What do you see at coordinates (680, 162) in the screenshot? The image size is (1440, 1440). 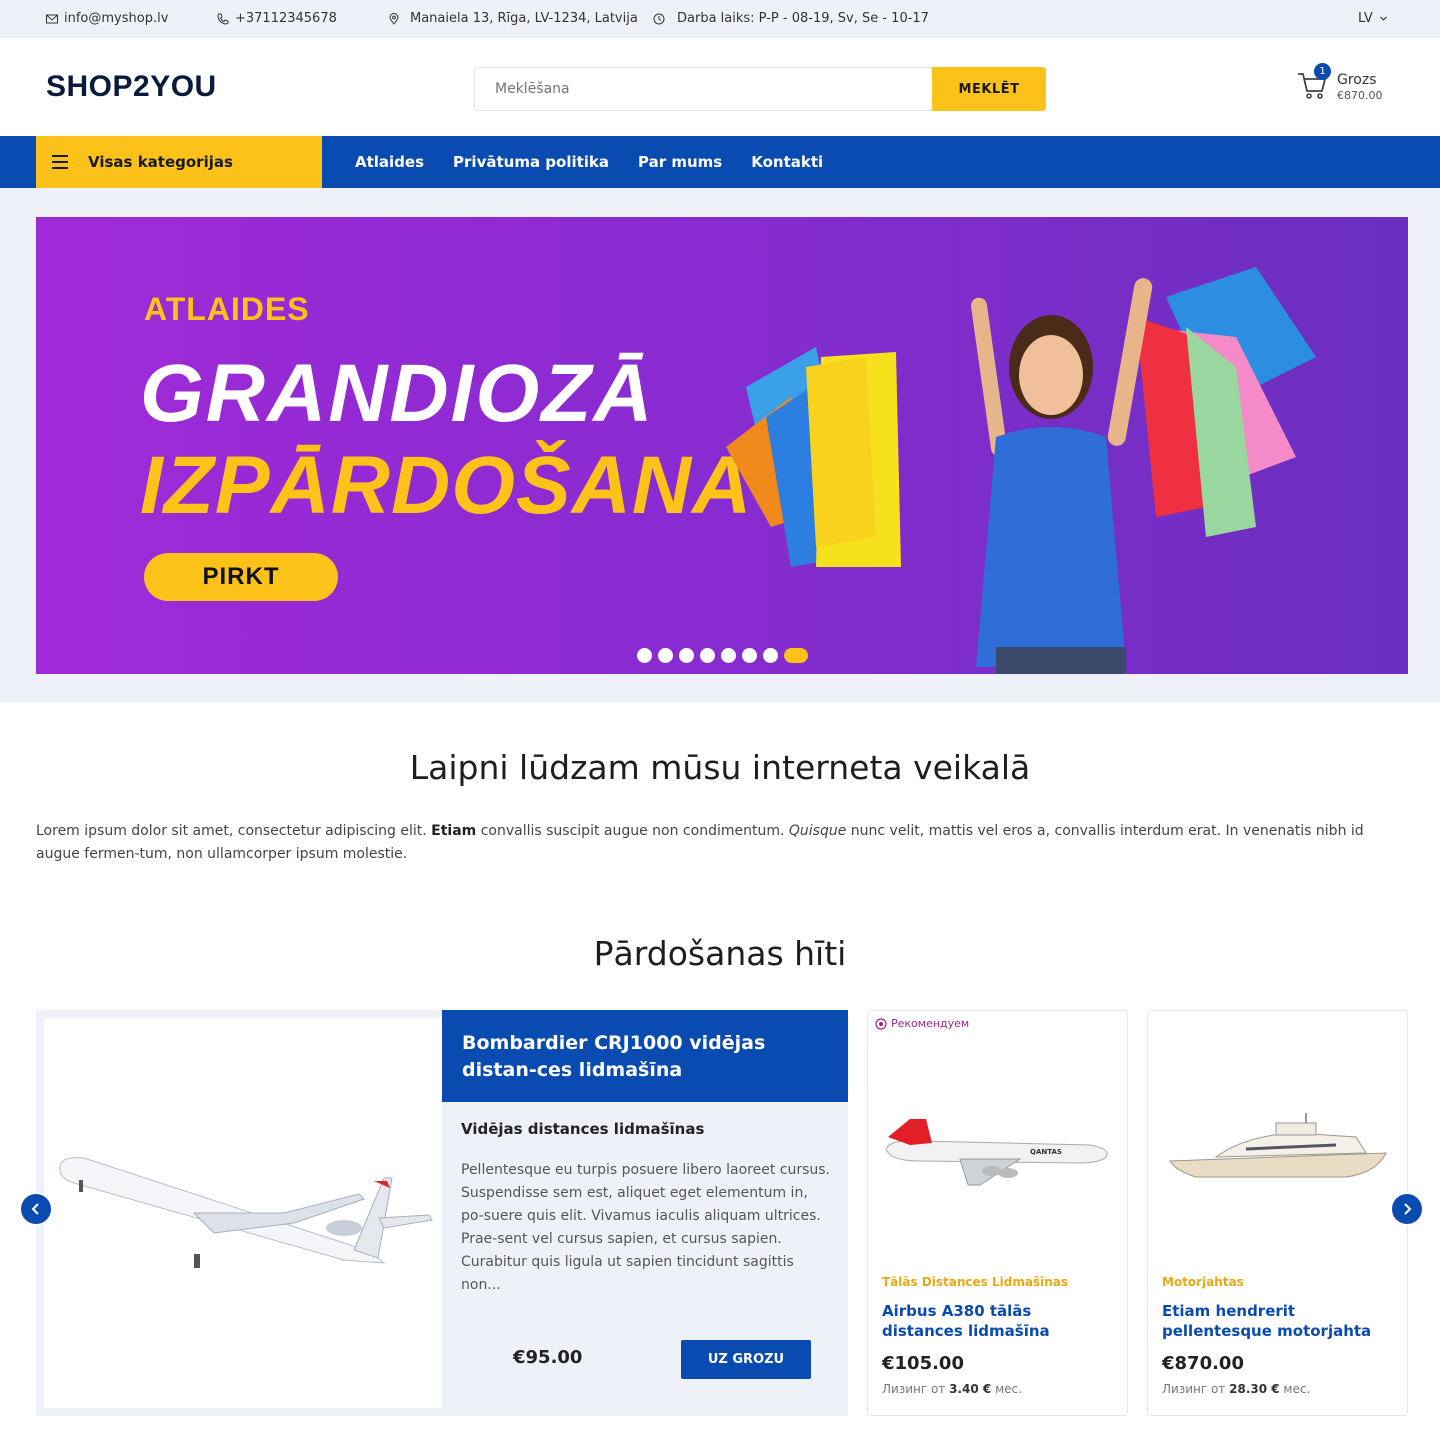 I see `nav-link-about-us: Par mums` at bounding box center [680, 162].